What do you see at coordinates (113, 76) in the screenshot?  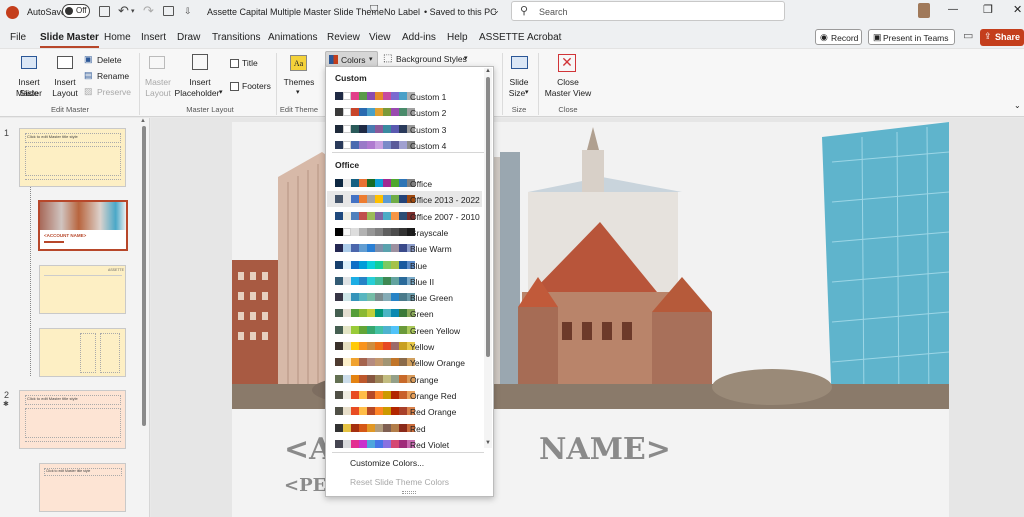 I see `rename-label: Rename` at bounding box center [113, 76].